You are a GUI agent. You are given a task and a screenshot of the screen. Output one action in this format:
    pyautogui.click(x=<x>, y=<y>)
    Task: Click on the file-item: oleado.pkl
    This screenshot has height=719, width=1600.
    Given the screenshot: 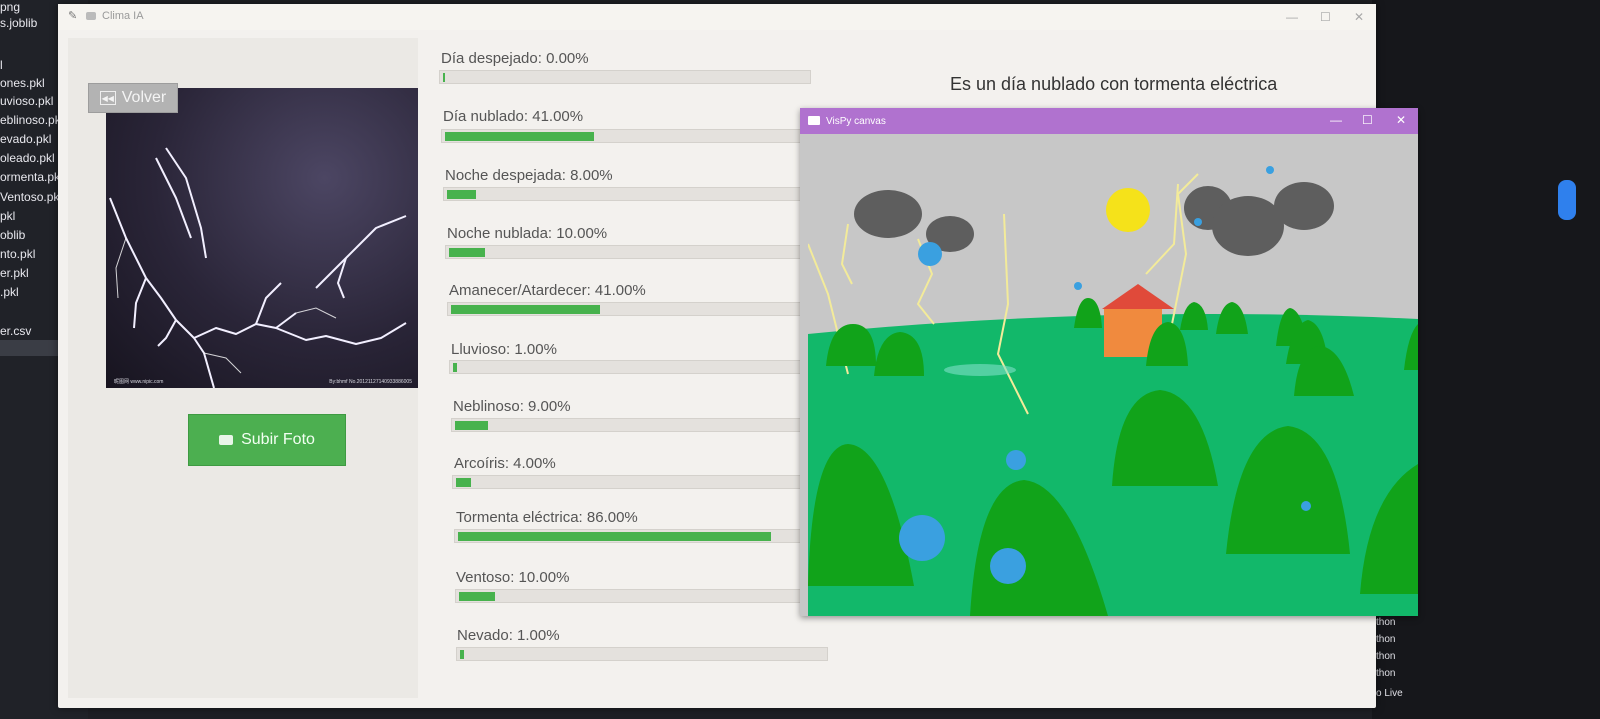 What is the action you would take?
    pyautogui.click(x=27, y=158)
    